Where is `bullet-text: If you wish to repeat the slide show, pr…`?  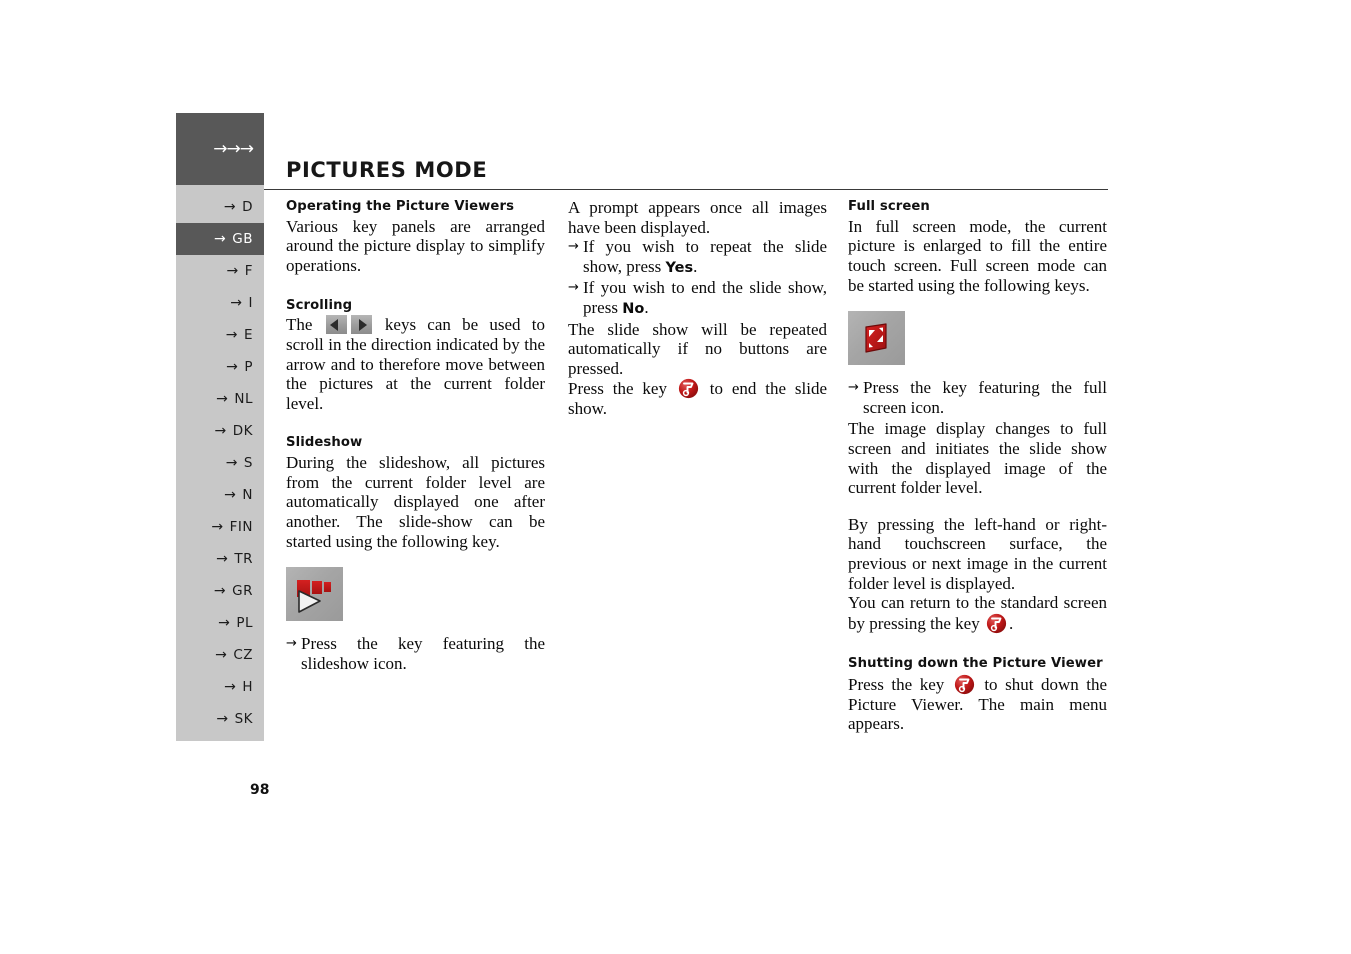 bullet-text: If you wish to repeat the slide show, pr… is located at coordinates (705, 256).